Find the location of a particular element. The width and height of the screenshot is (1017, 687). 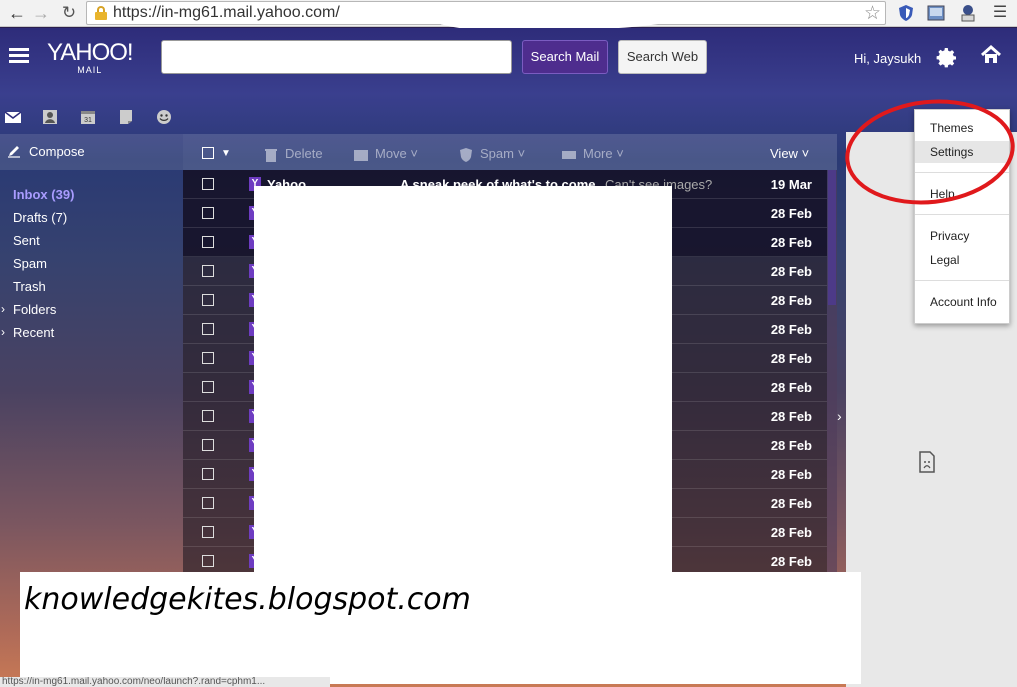

message-date: 19 Mar is located at coordinates (791, 184).